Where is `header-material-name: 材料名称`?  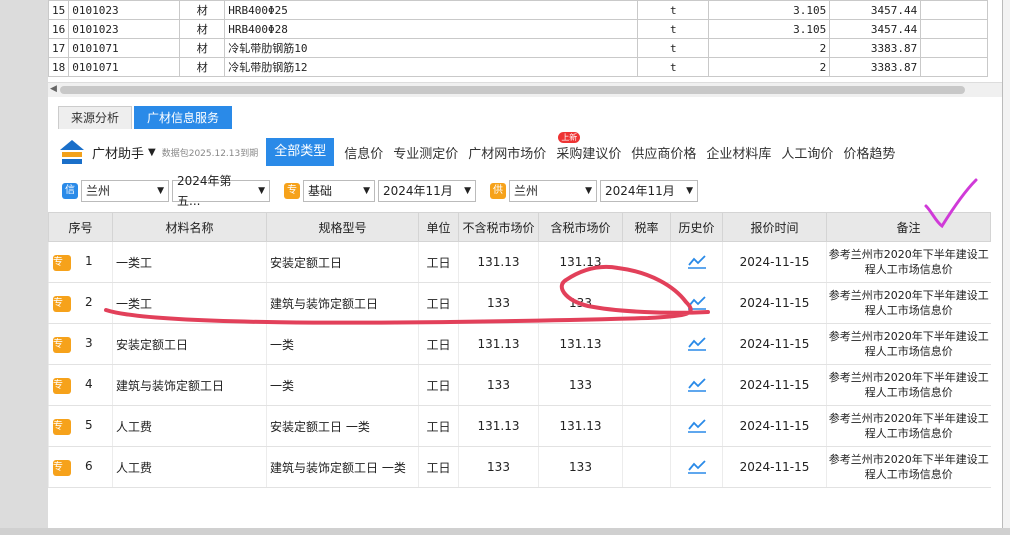
header-material-name: 材料名称 is located at coordinates (189, 227).